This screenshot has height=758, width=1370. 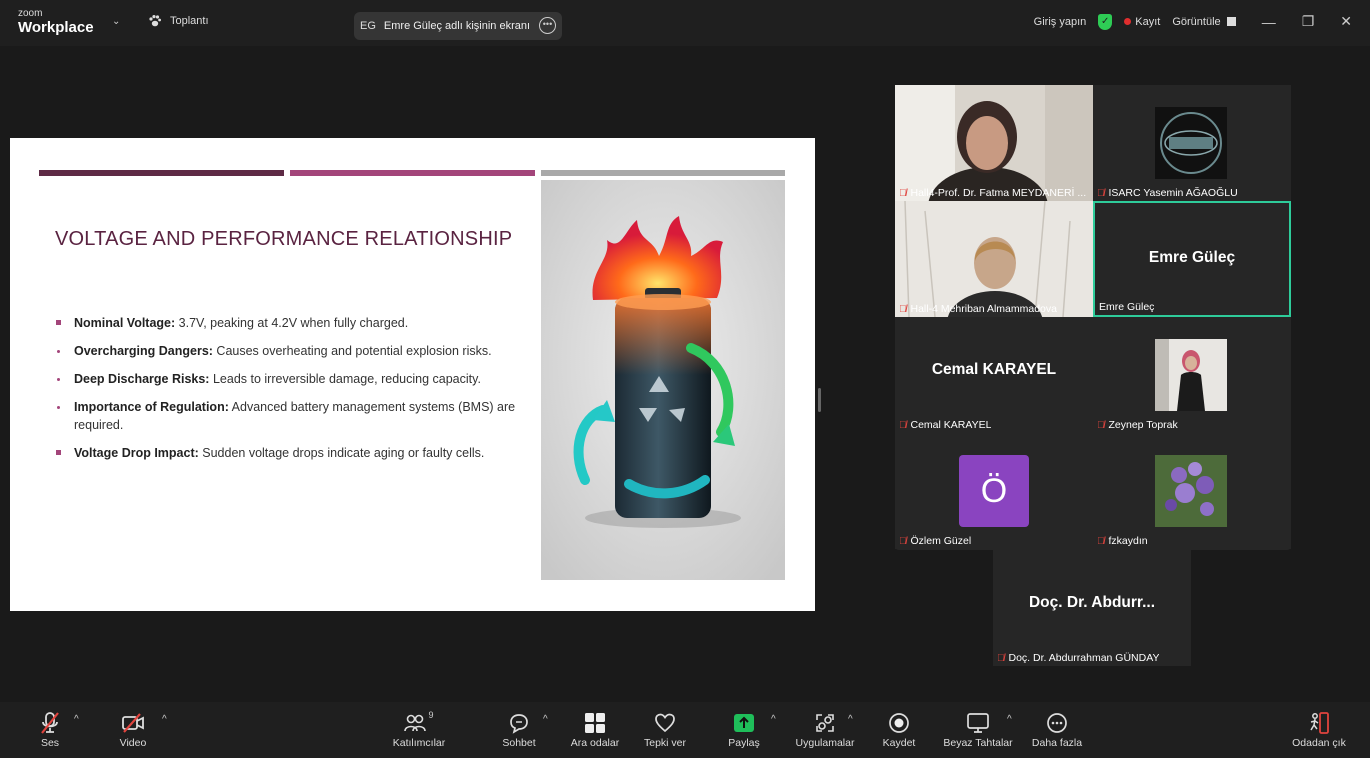 I want to click on participants-button: 9 Katılımcılar, so click(x=419, y=729).